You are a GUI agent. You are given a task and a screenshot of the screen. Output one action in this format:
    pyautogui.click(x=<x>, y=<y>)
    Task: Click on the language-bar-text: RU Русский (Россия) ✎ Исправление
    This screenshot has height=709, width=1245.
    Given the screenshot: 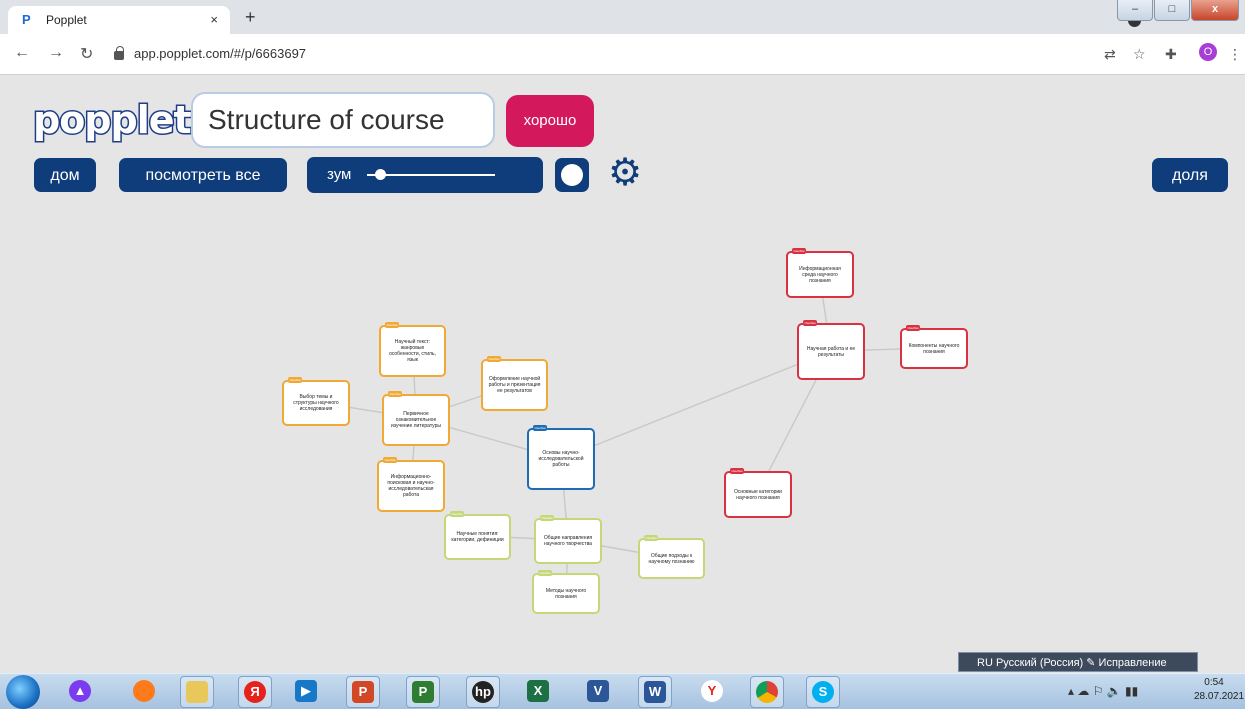 What is the action you would take?
    pyautogui.click(x=1072, y=662)
    